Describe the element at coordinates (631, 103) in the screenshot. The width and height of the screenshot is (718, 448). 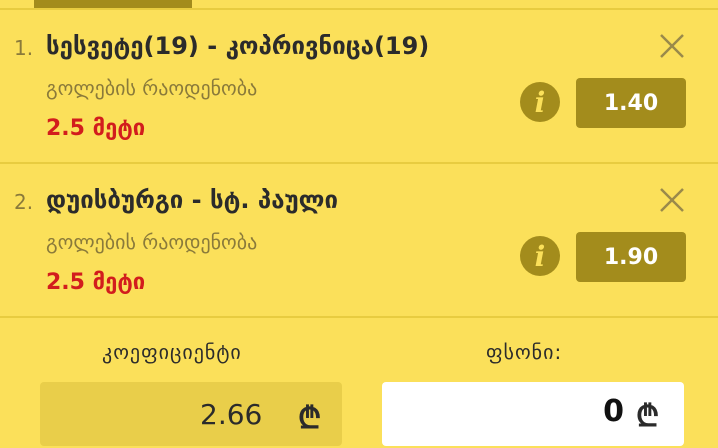
I see `odds-button: 1.40` at that location.